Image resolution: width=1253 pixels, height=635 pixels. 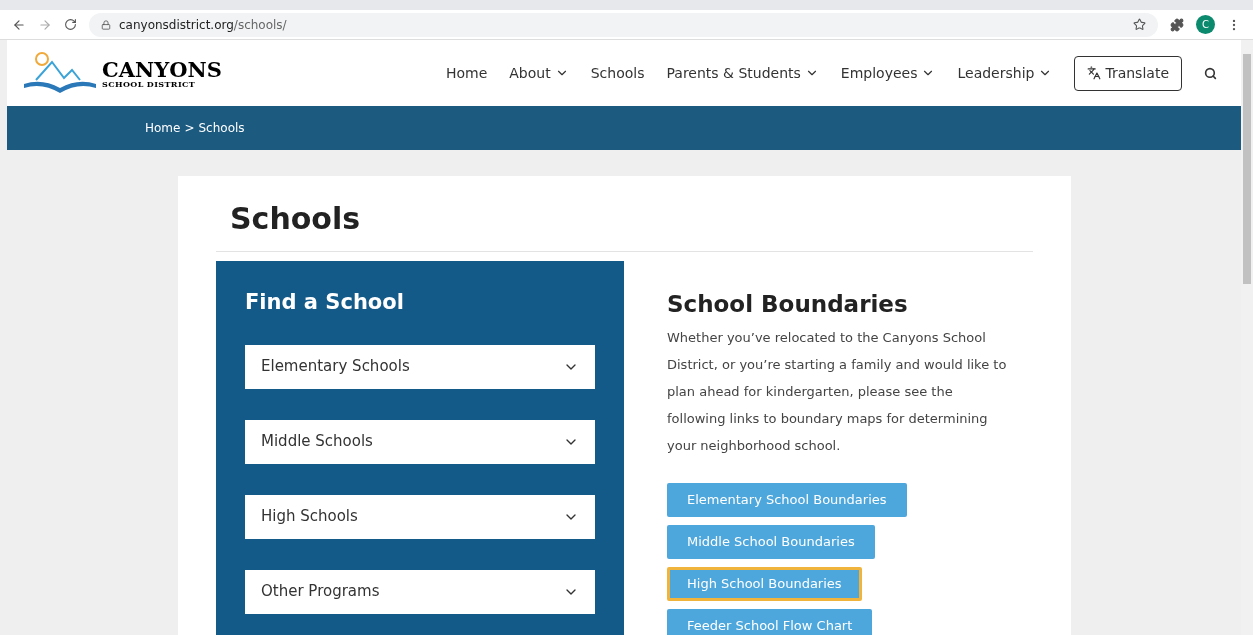 I want to click on address-bar: canyonsdistrict.org/schools/, so click(x=623, y=24).